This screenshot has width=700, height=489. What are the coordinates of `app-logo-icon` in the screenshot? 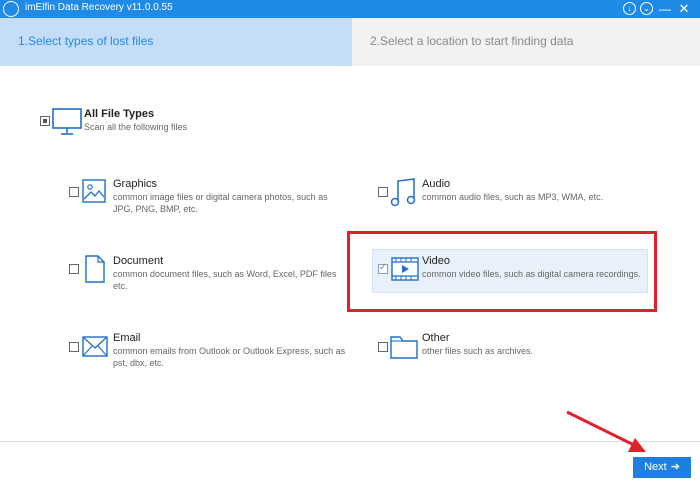 It's located at (11, 9).